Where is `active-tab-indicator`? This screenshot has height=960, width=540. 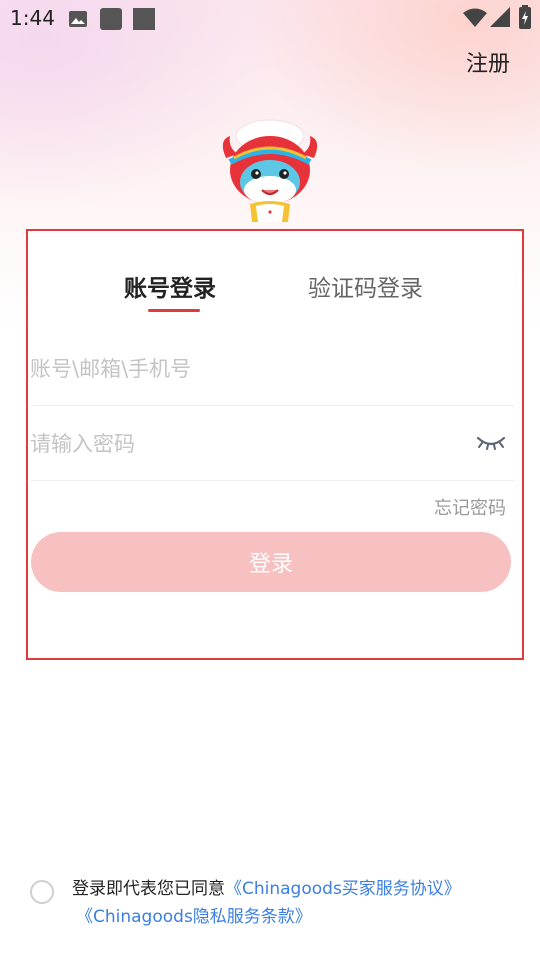 active-tab-indicator is located at coordinates (174, 310).